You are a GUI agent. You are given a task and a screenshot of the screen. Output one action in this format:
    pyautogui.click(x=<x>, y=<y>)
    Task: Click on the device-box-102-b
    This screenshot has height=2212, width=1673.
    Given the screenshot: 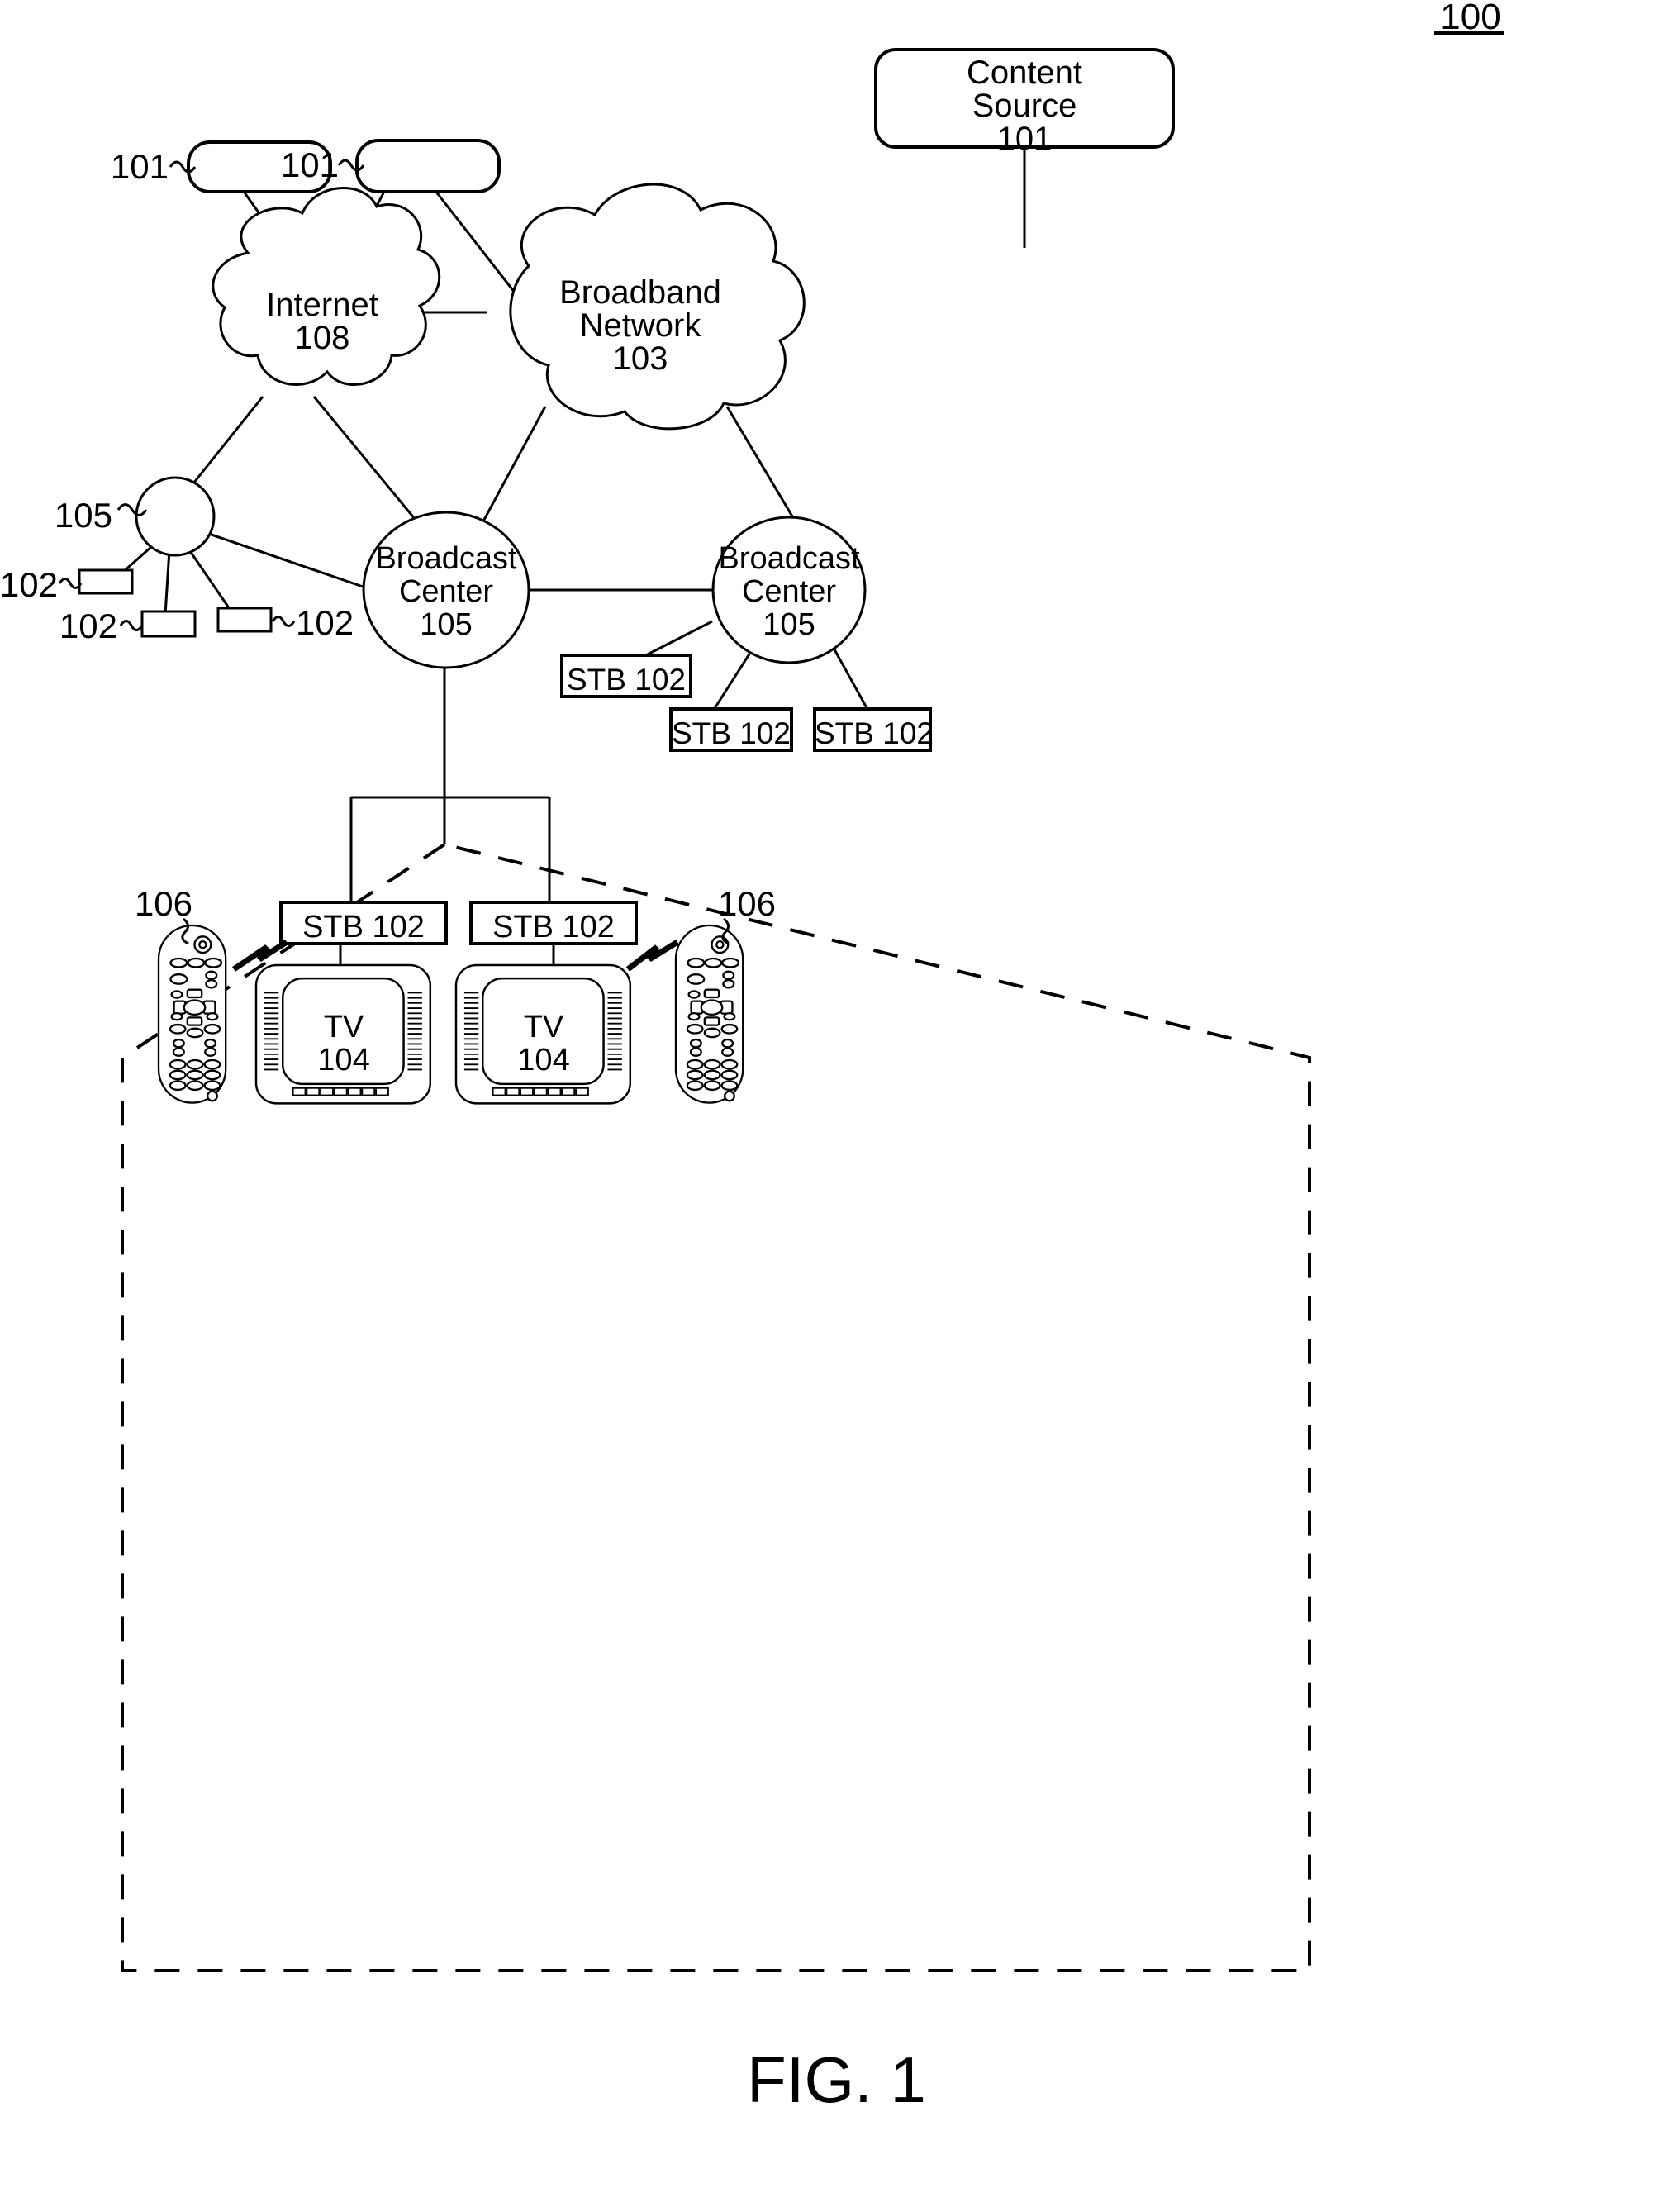 What is the action you would take?
    pyautogui.click(x=168, y=624)
    